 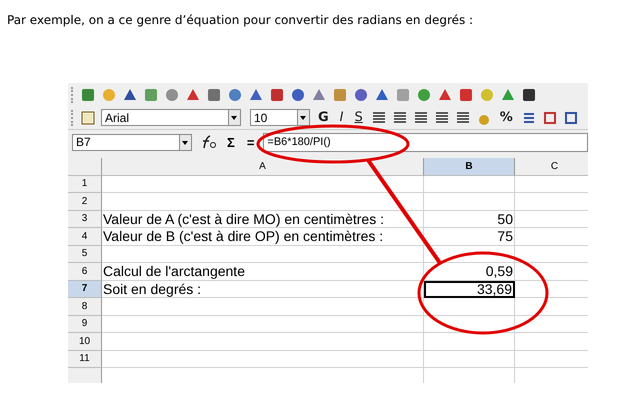 What do you see at coordinates (469, 219) in the screenshot?
I see `table-cell: 50` at bounding box center [469, 219].